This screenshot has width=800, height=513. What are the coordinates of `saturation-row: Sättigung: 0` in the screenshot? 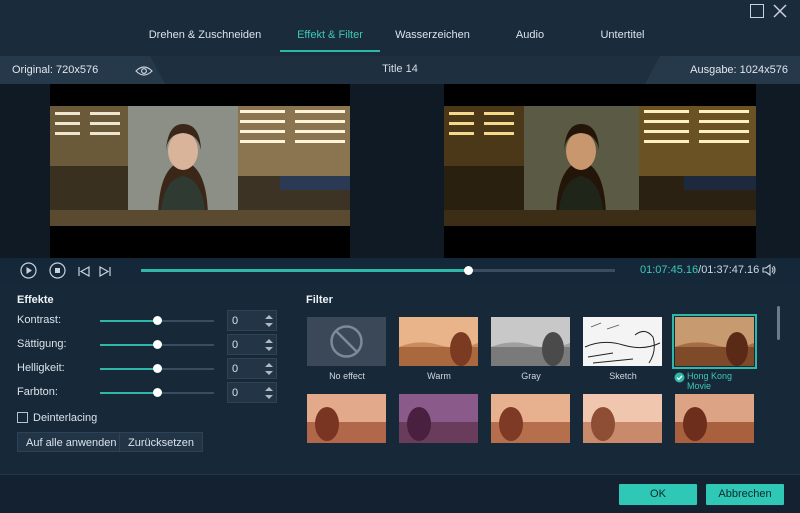 It's located at (145, 345).